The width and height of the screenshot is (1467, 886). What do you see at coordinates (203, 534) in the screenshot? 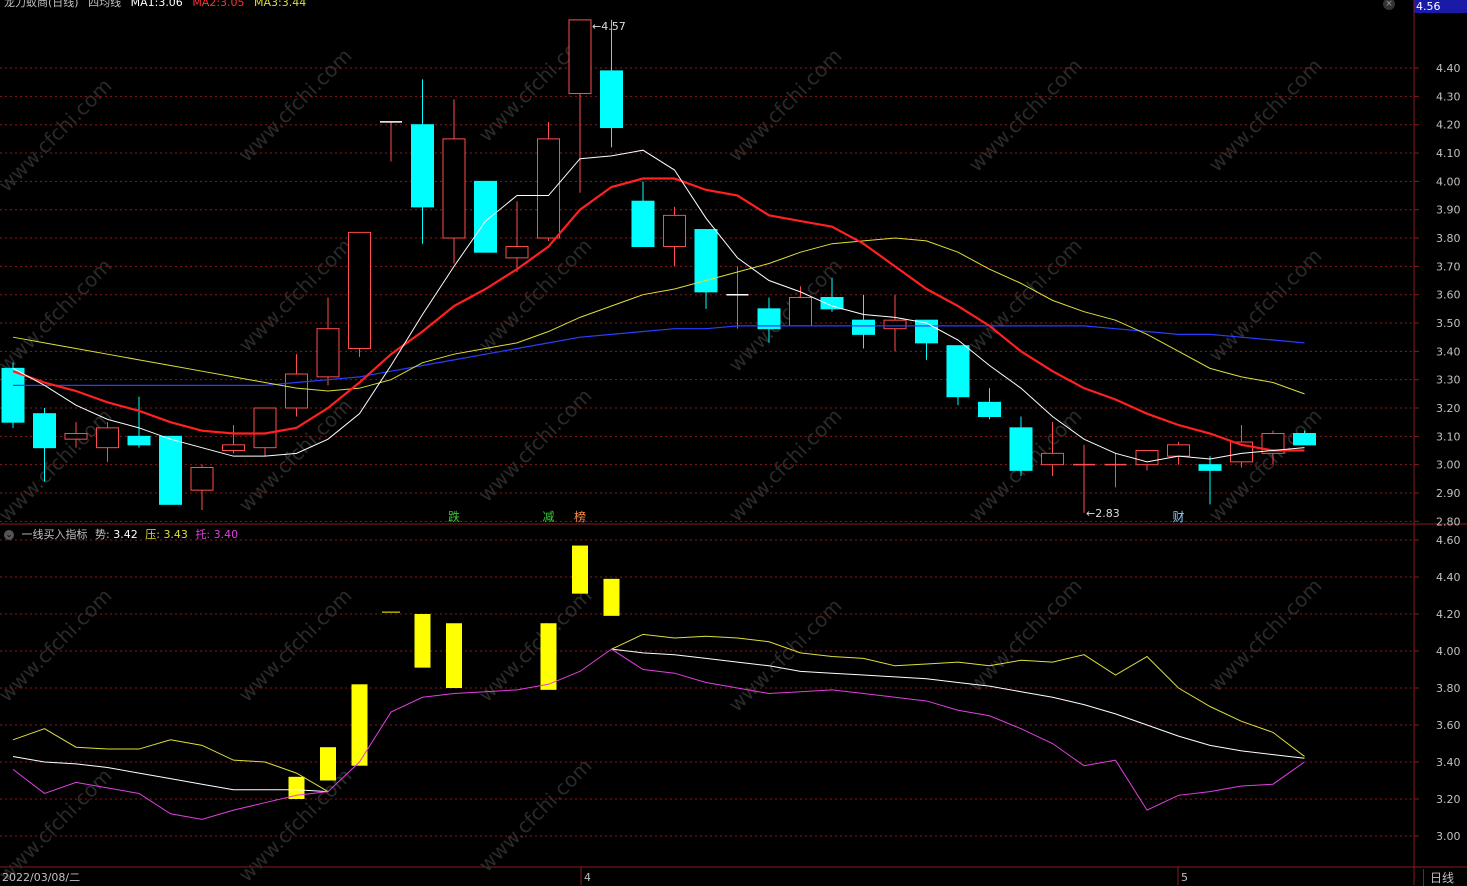
I see `tuo-label: 托:` at bounding box center [203, 534].